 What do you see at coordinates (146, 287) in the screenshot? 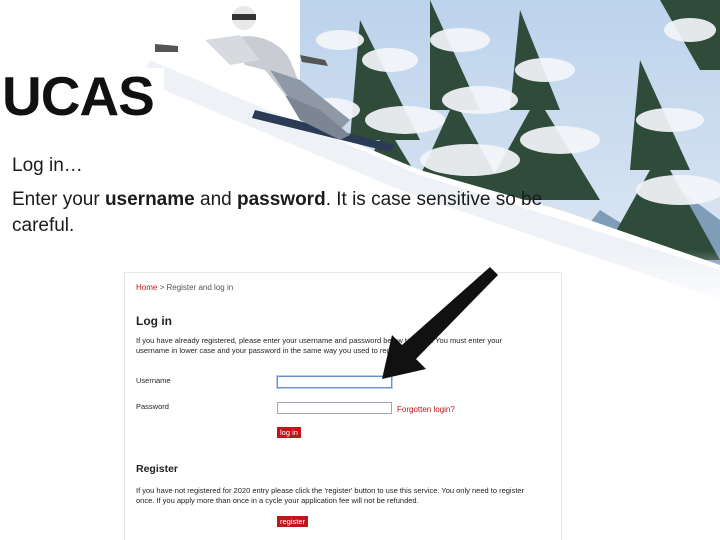
I see `breadcrumb-home-link: Home` at bounding box center [146, 287].